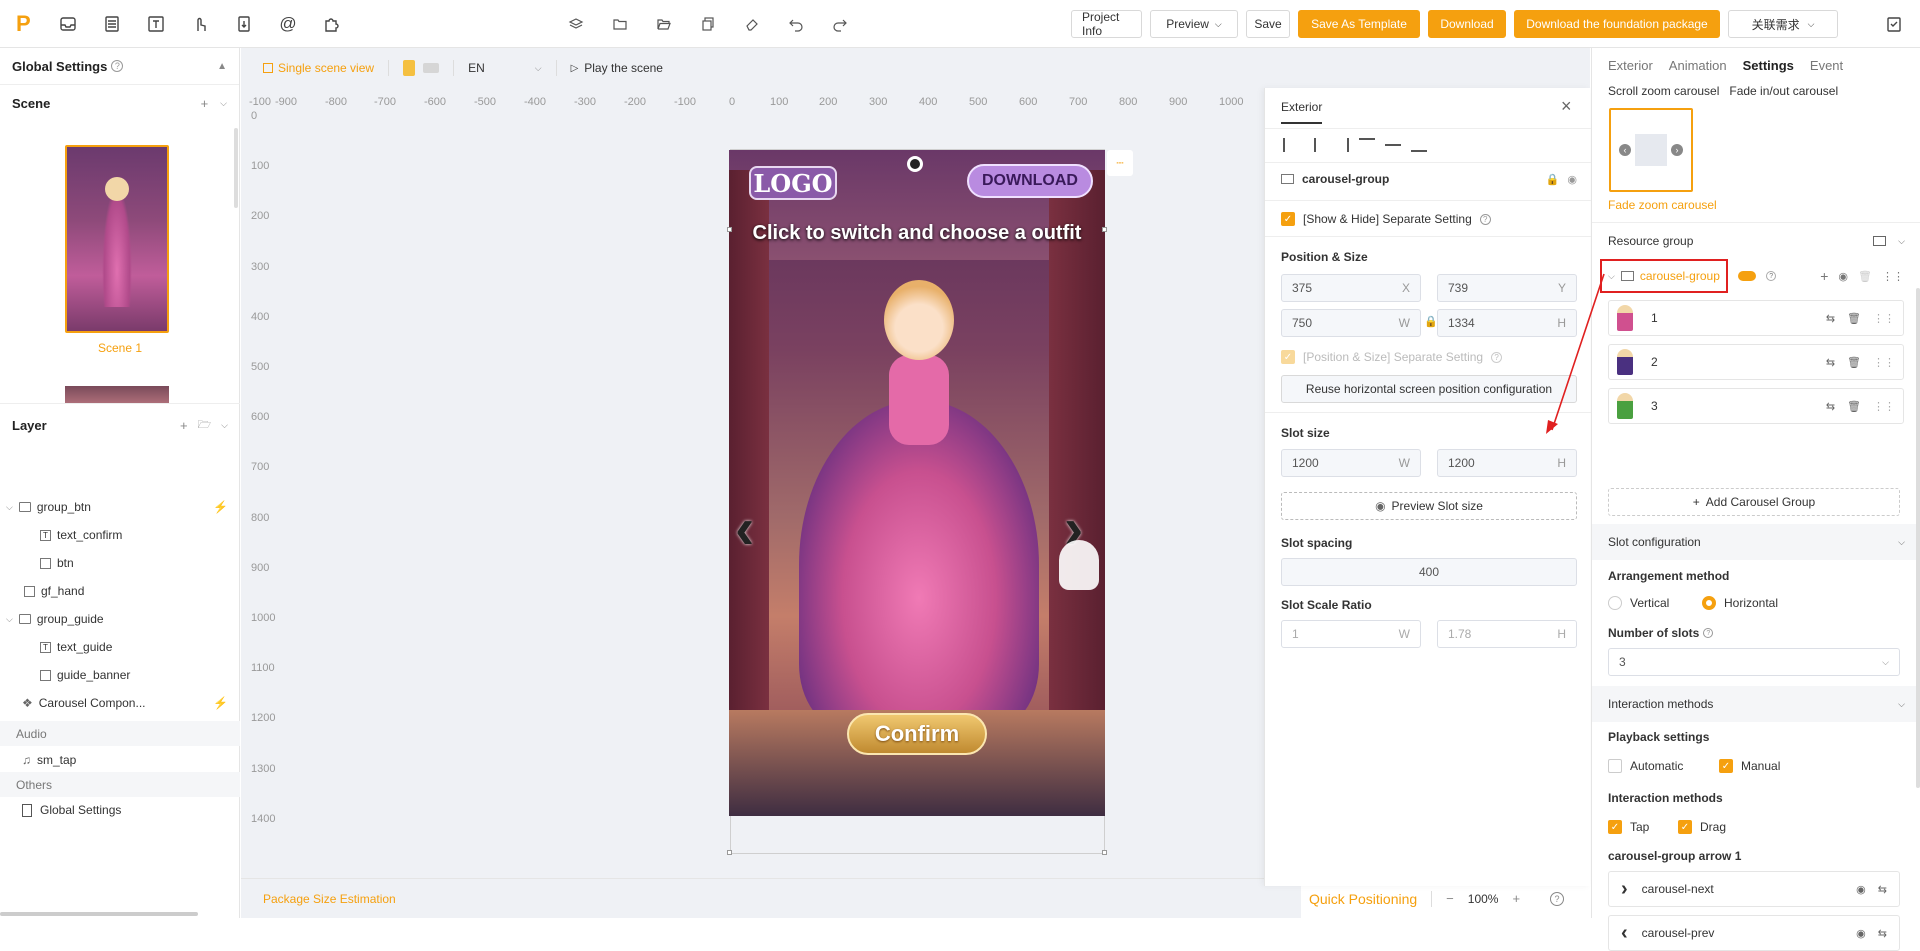  I want to click on project-info-button: Project Info, so click(1106, 24).